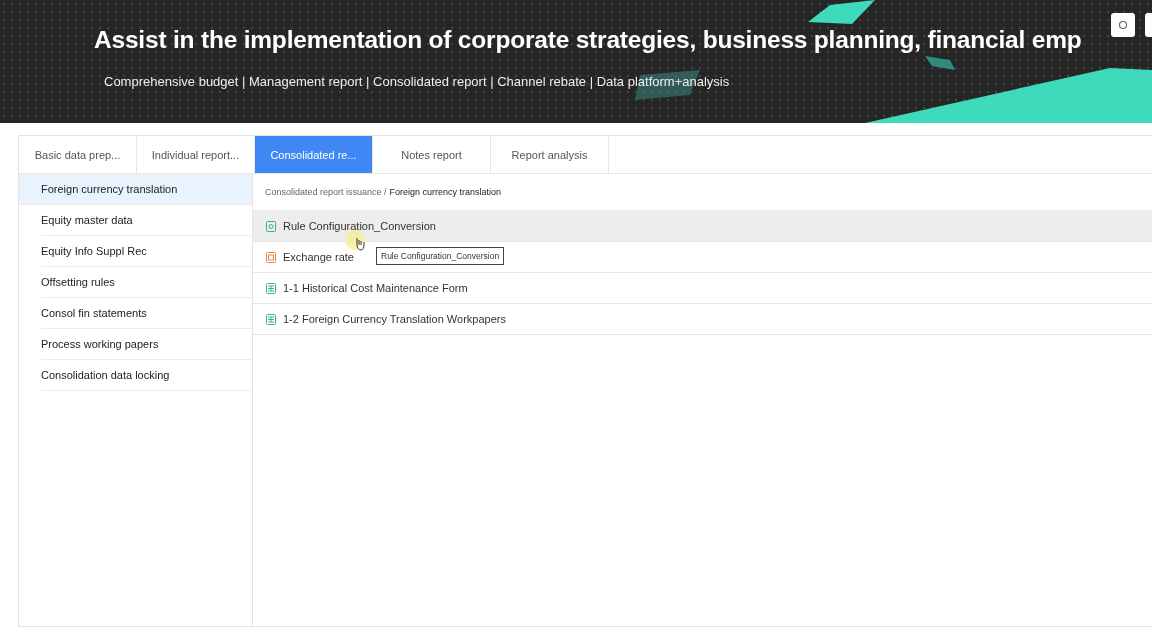 This screenshot has height=640, width=1152. Describe the element at coordinates (146, 220) in the screenshot. I see `sidebar-item: Equity master data` at that location.